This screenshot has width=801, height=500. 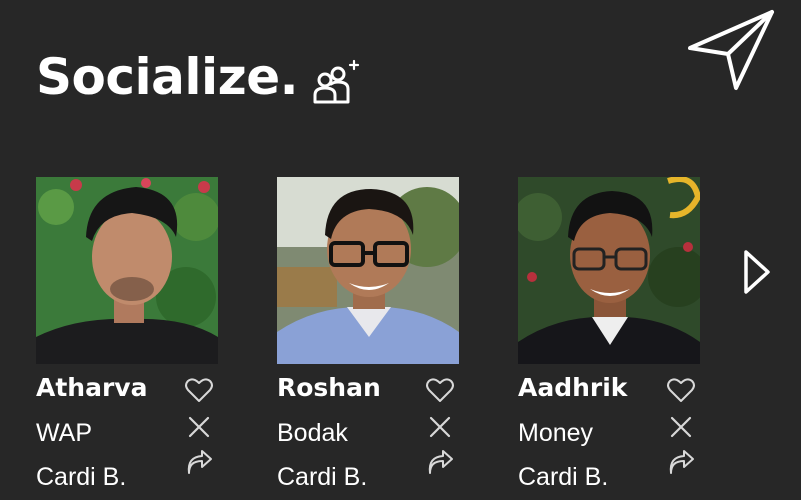 What do you see at coordinates (556, 433) in the screenshot?
I see `card-line-2: Money` at bounding box center [556, 433].